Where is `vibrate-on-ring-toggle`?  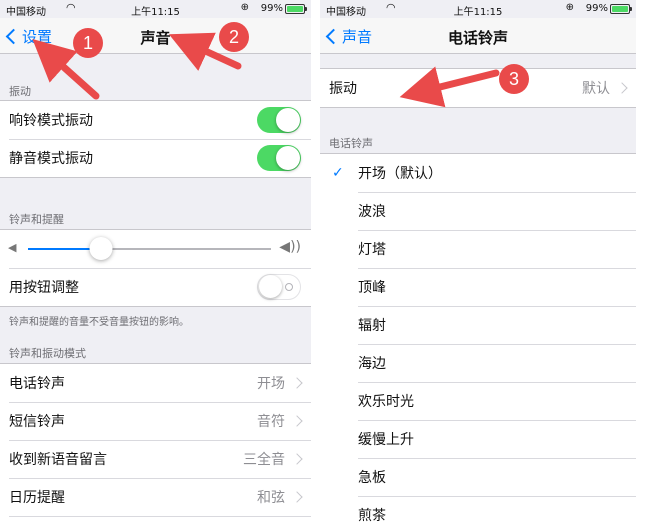
vibrate-on-ring-toggle is located at coordinates (279, 120).